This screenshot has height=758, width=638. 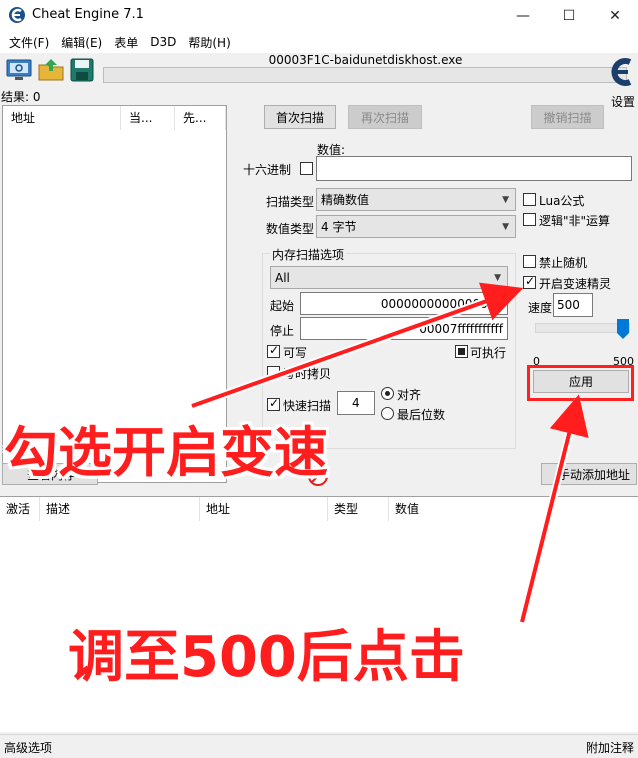 I want to click on arrow-to-apply-button, so click(x=553, y=508).